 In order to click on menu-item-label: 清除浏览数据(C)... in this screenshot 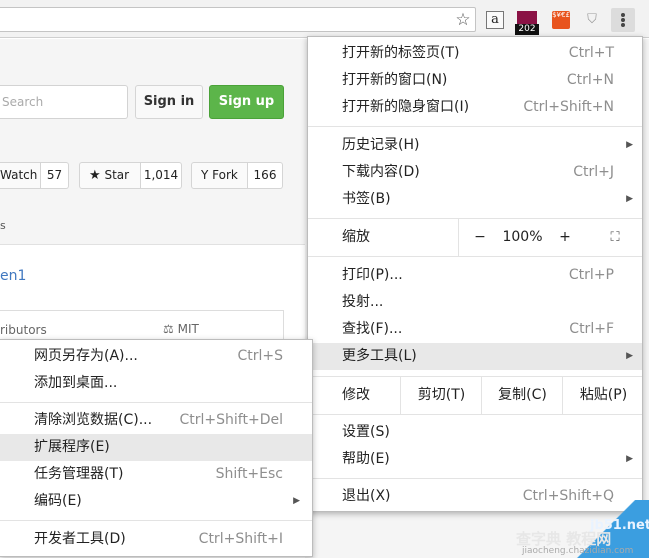, I will do `click(93, 420)`.